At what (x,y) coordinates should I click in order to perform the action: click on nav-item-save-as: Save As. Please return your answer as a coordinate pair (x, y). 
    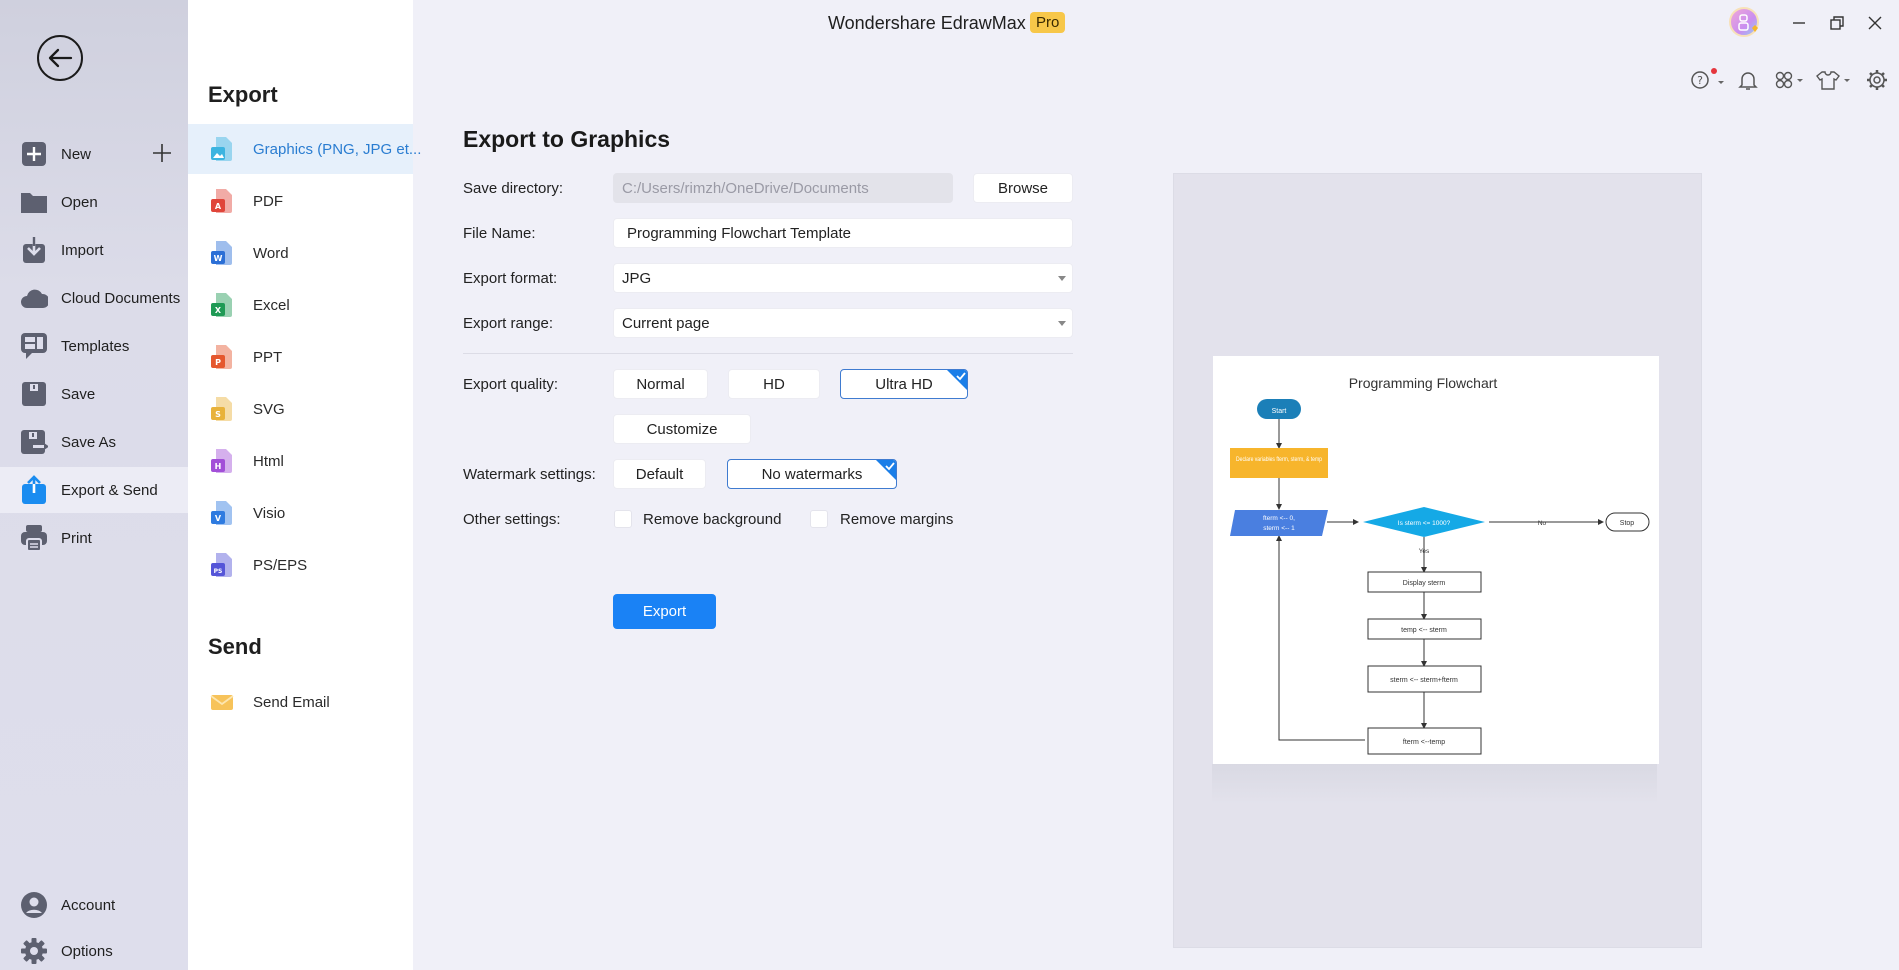
    Looking at the image, I should click on (94, 442).